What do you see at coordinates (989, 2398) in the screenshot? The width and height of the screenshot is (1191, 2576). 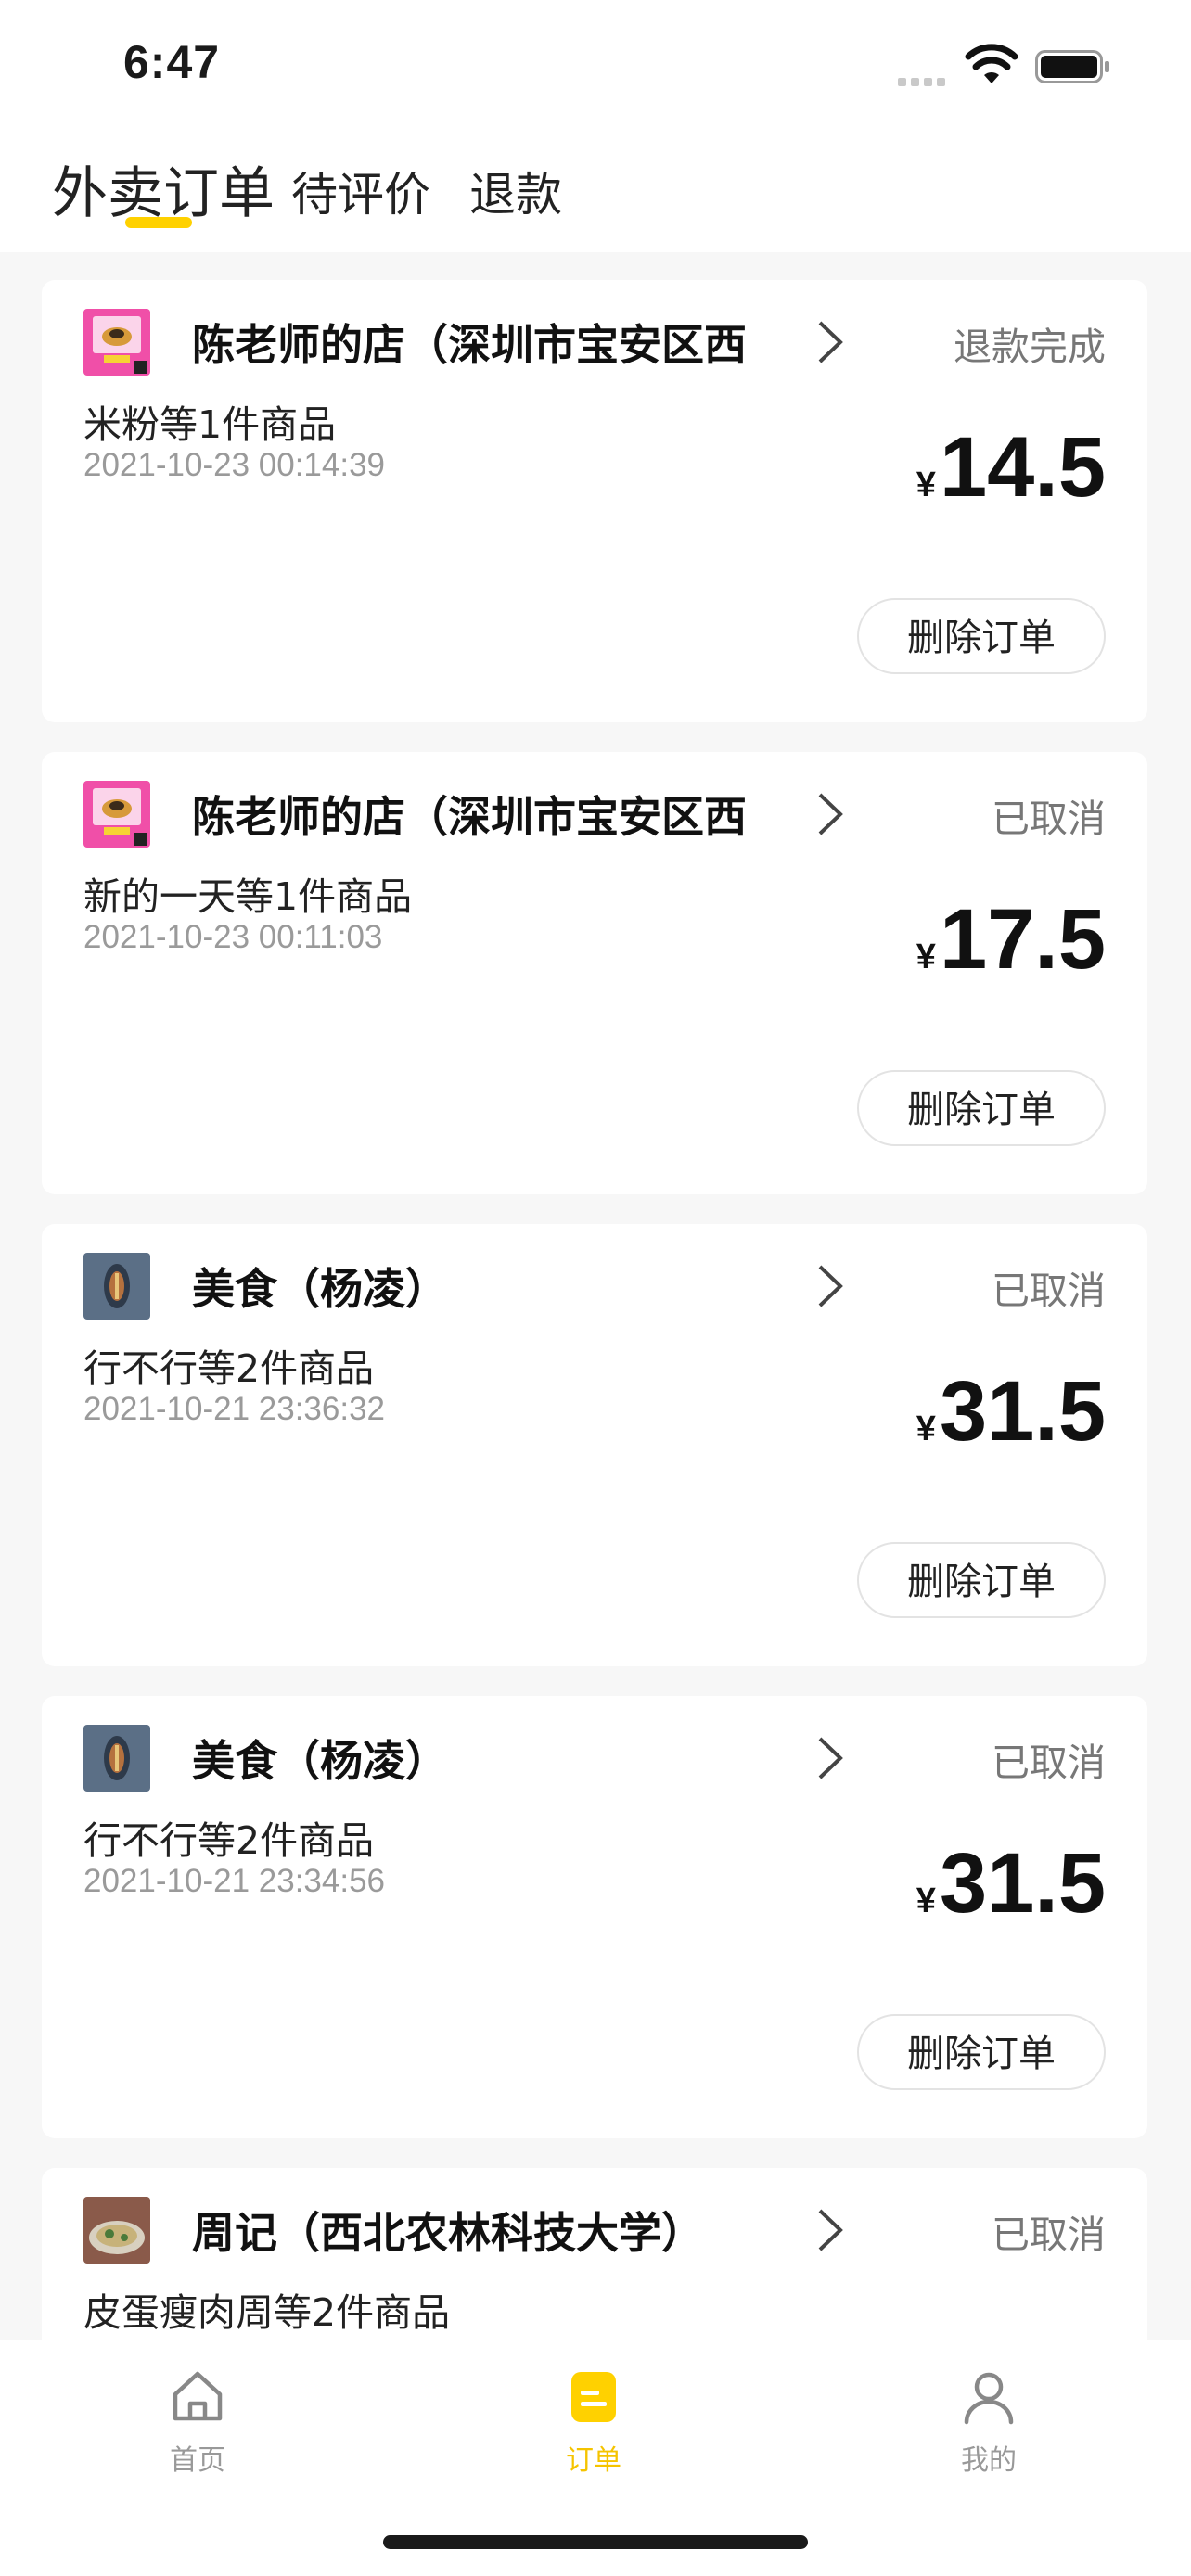 I see `profile-icon` at bounding box center [989, 2398].